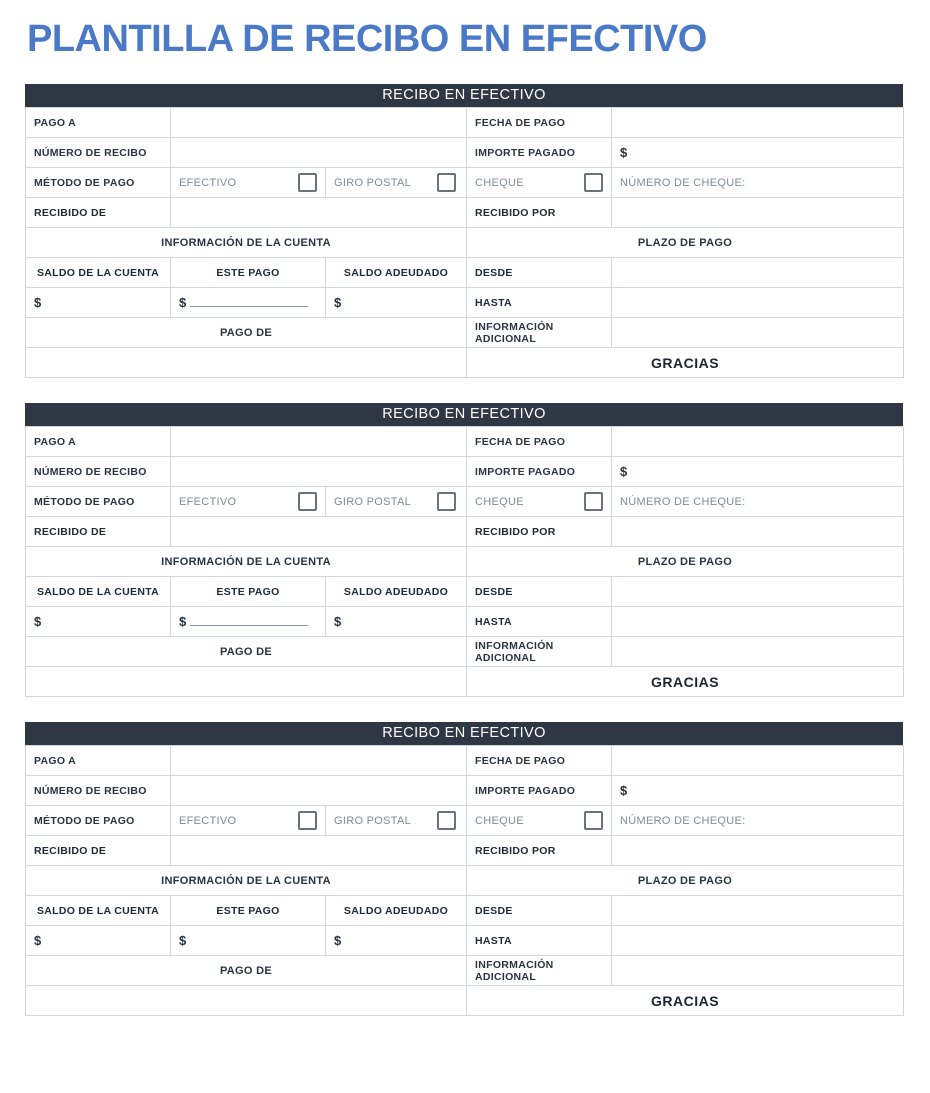 The width and height of the screenshot is (930, 1093). What do you see at coordinates (539, 122) in the screenshot?
I see `label-fecha-de-pago: FECHA DE PAGO` at bounding box center [539, 122].